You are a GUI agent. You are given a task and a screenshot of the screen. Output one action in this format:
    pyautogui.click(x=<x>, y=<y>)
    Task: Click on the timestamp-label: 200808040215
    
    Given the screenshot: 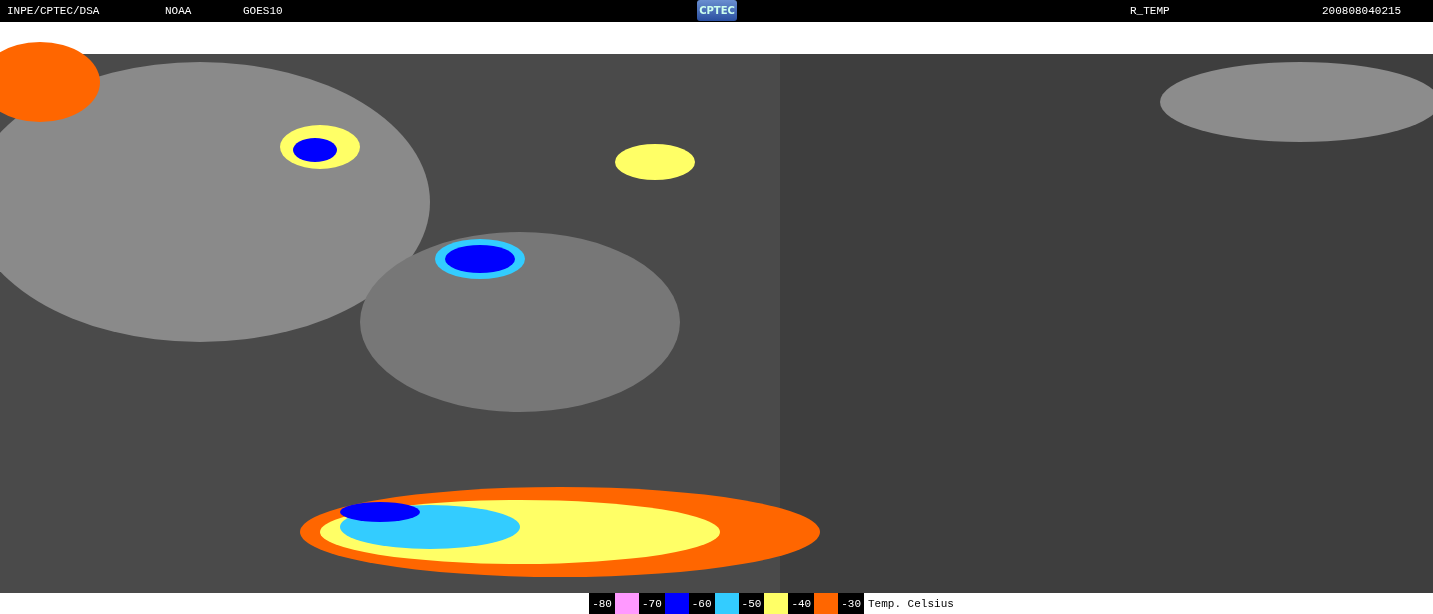 What is the action you would take?
    pyautogui.click(x=1362, y=11)
    